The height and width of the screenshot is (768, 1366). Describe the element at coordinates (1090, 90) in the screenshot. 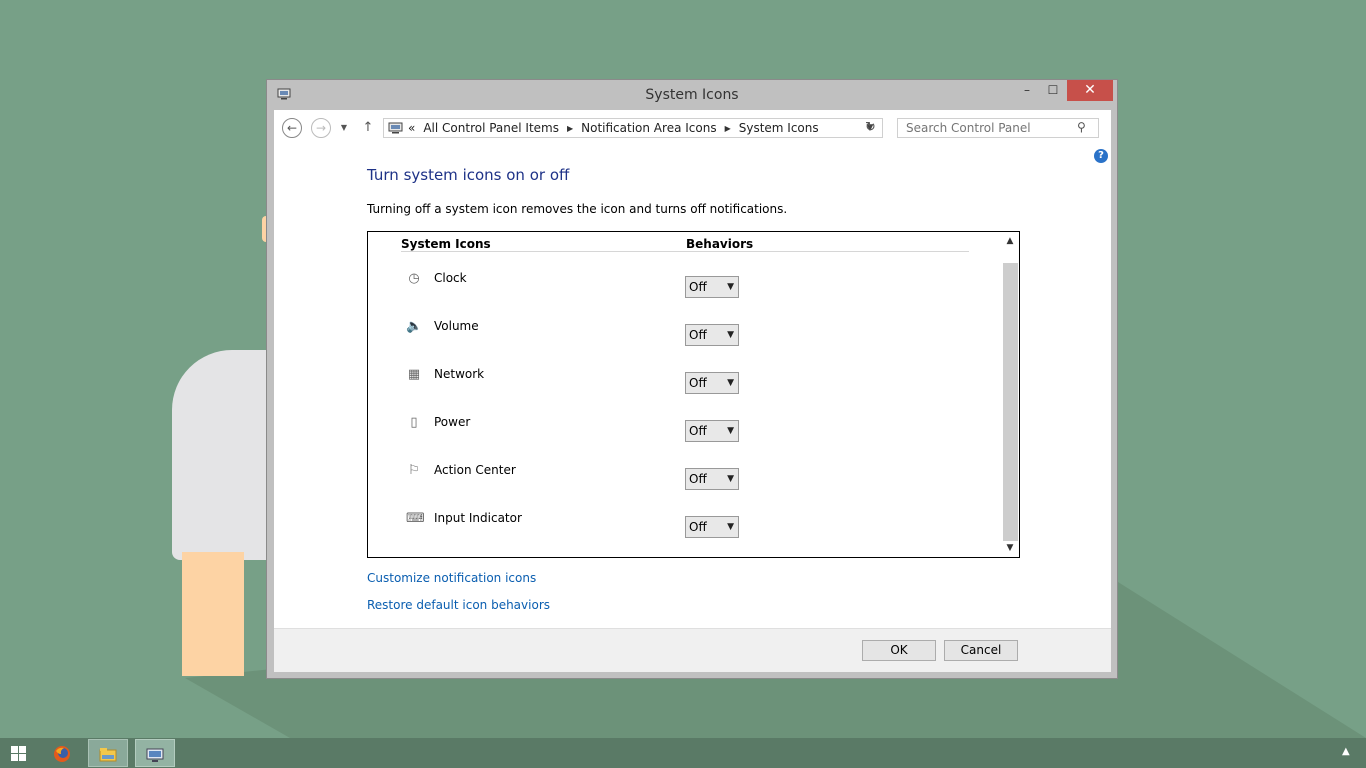

I see `close-button: ✕` at that location.